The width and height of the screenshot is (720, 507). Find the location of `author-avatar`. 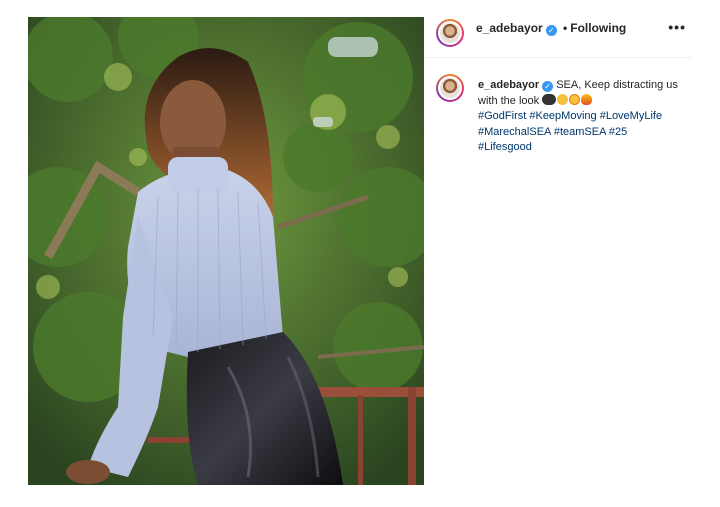

author-avatar is located at coordinates (450, 33).